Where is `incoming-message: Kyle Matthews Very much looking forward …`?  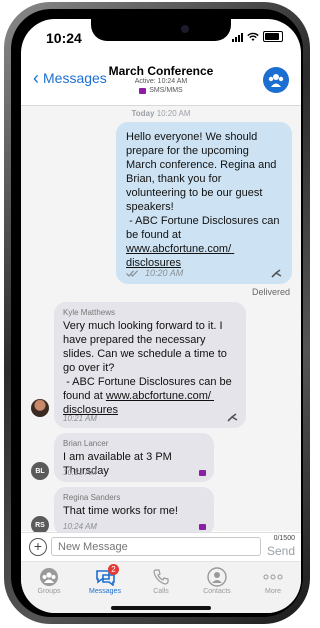
incoming-message: Kyle Matthews Very much looking forward … is located at coordinates (150, 365).